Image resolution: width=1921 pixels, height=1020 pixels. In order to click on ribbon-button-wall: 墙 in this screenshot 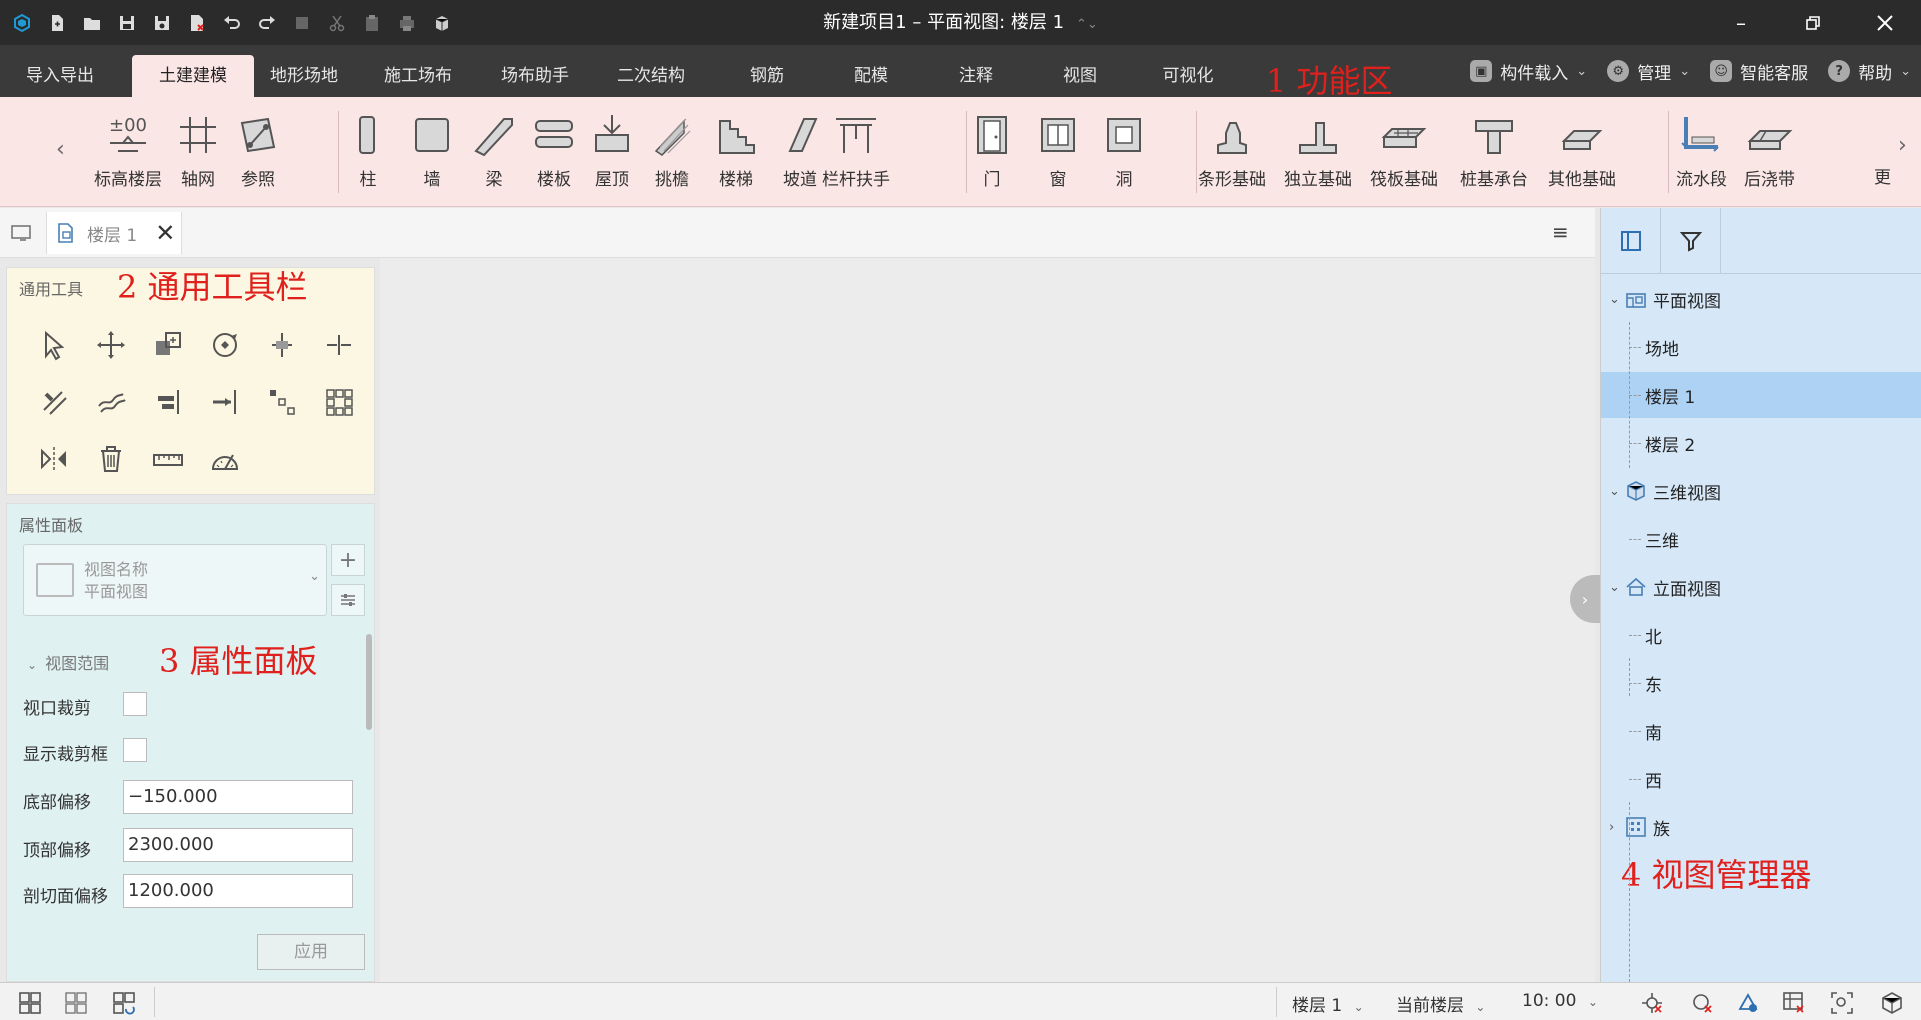, I will do `click(432, 150)`.